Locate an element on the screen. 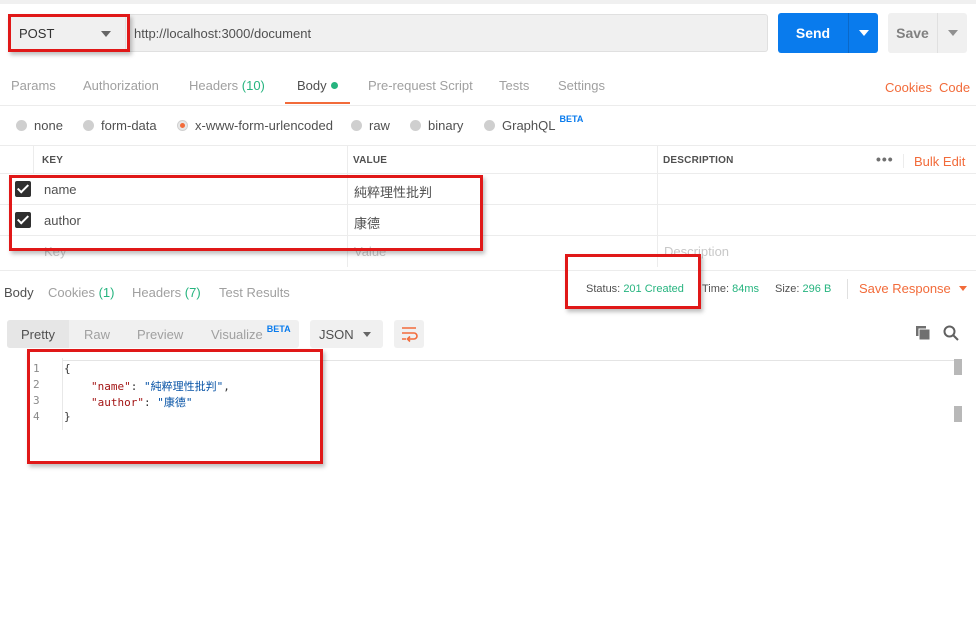 This screenshot has height=638, width=976. annotation-box-params is located at coordinates (246, 213).